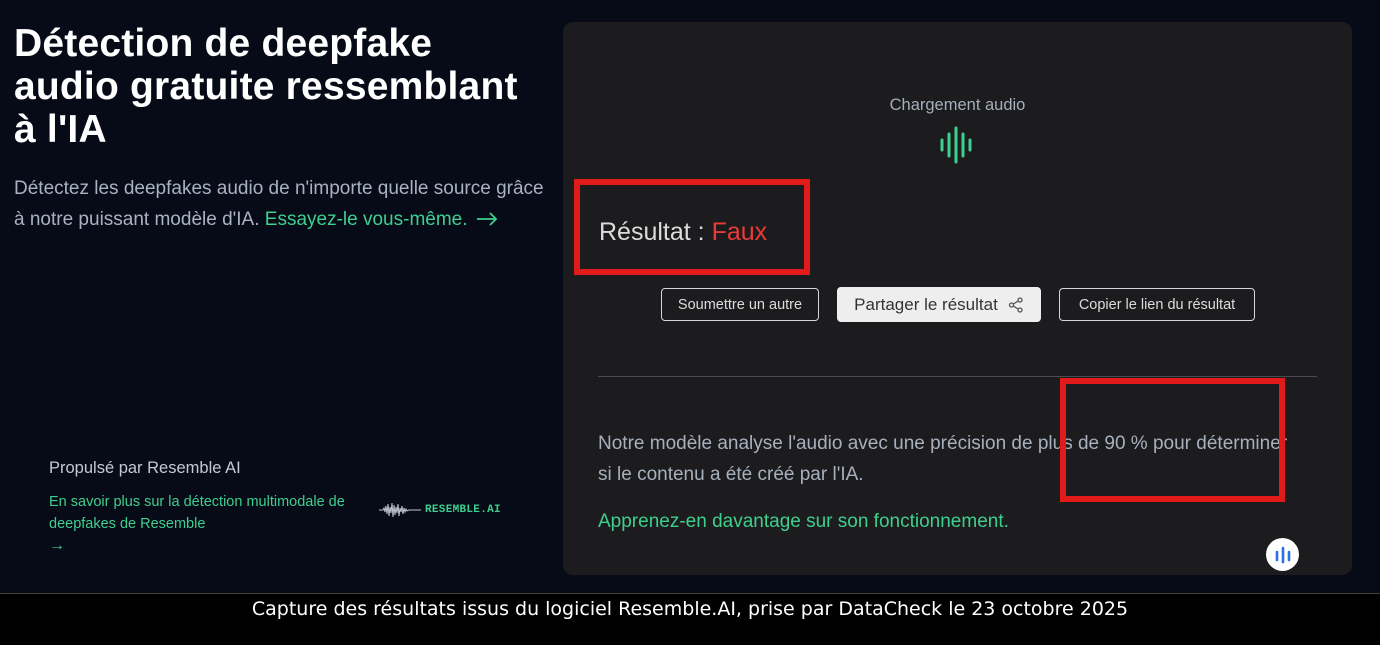  I want to click on resemble-logo: RESEMBLE.AI, so click(440, 510).